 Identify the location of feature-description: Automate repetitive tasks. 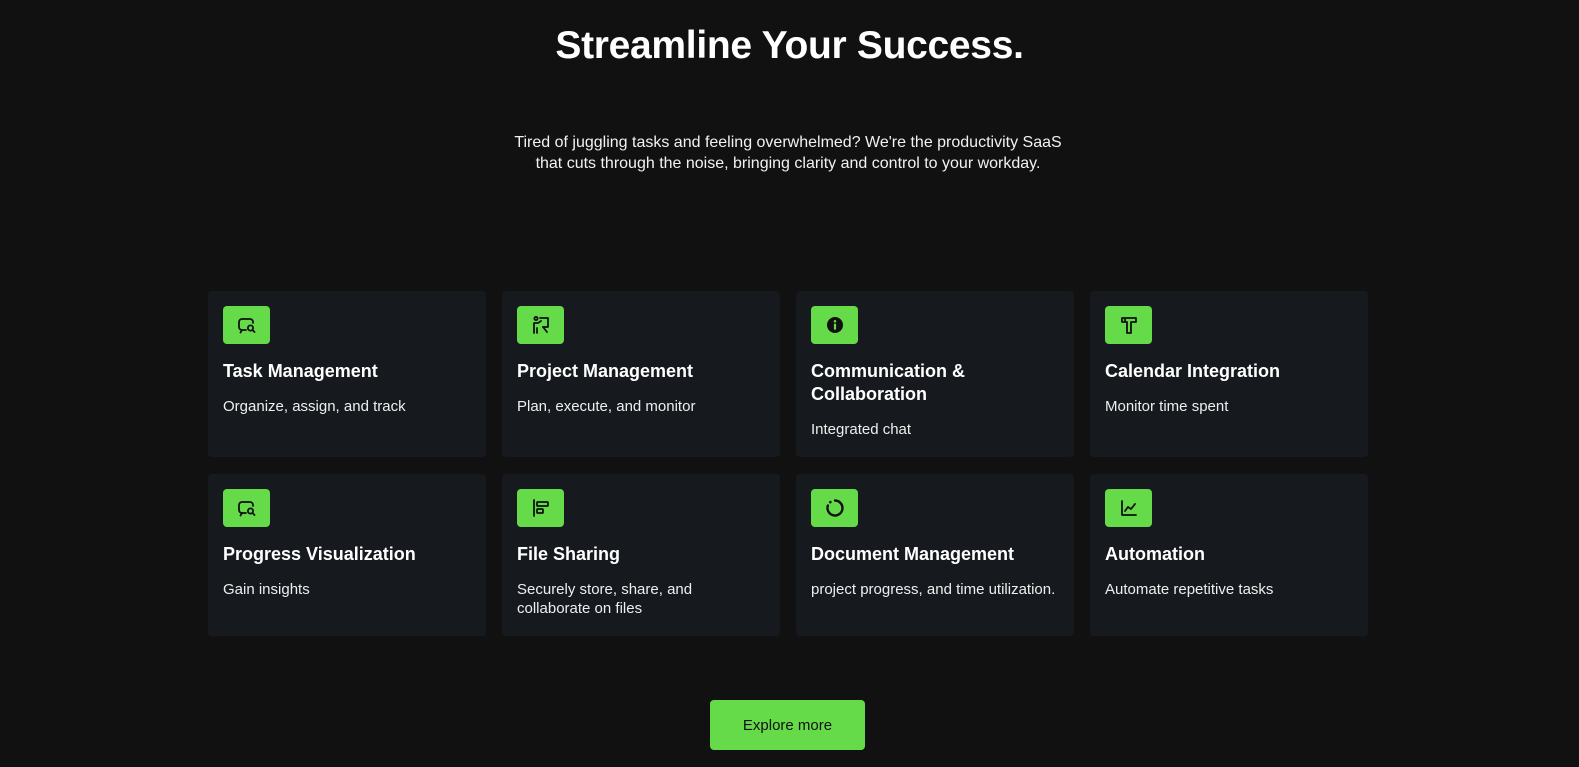
(1189, 589).